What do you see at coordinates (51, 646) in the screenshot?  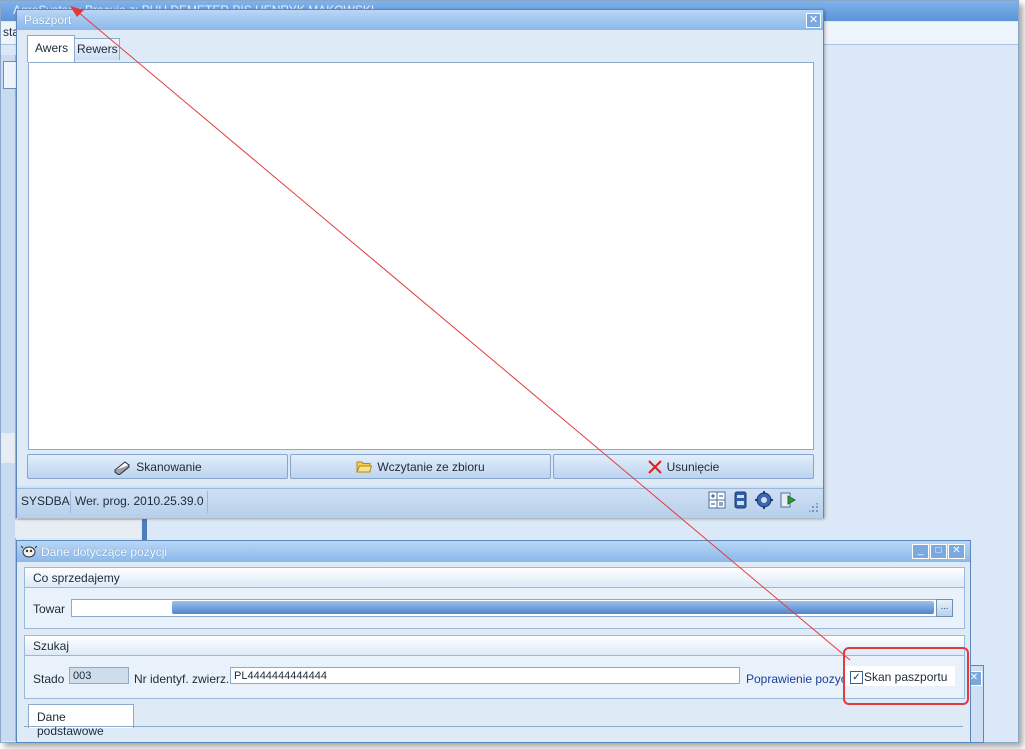 I see `group-title: Szukaj` at bounding box center [51, 646].